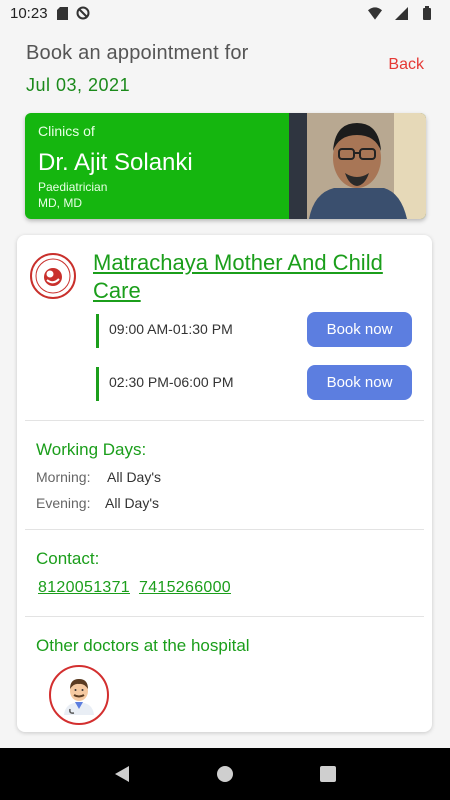  I want to click on morning-value: All Day's, so click(134, 477).